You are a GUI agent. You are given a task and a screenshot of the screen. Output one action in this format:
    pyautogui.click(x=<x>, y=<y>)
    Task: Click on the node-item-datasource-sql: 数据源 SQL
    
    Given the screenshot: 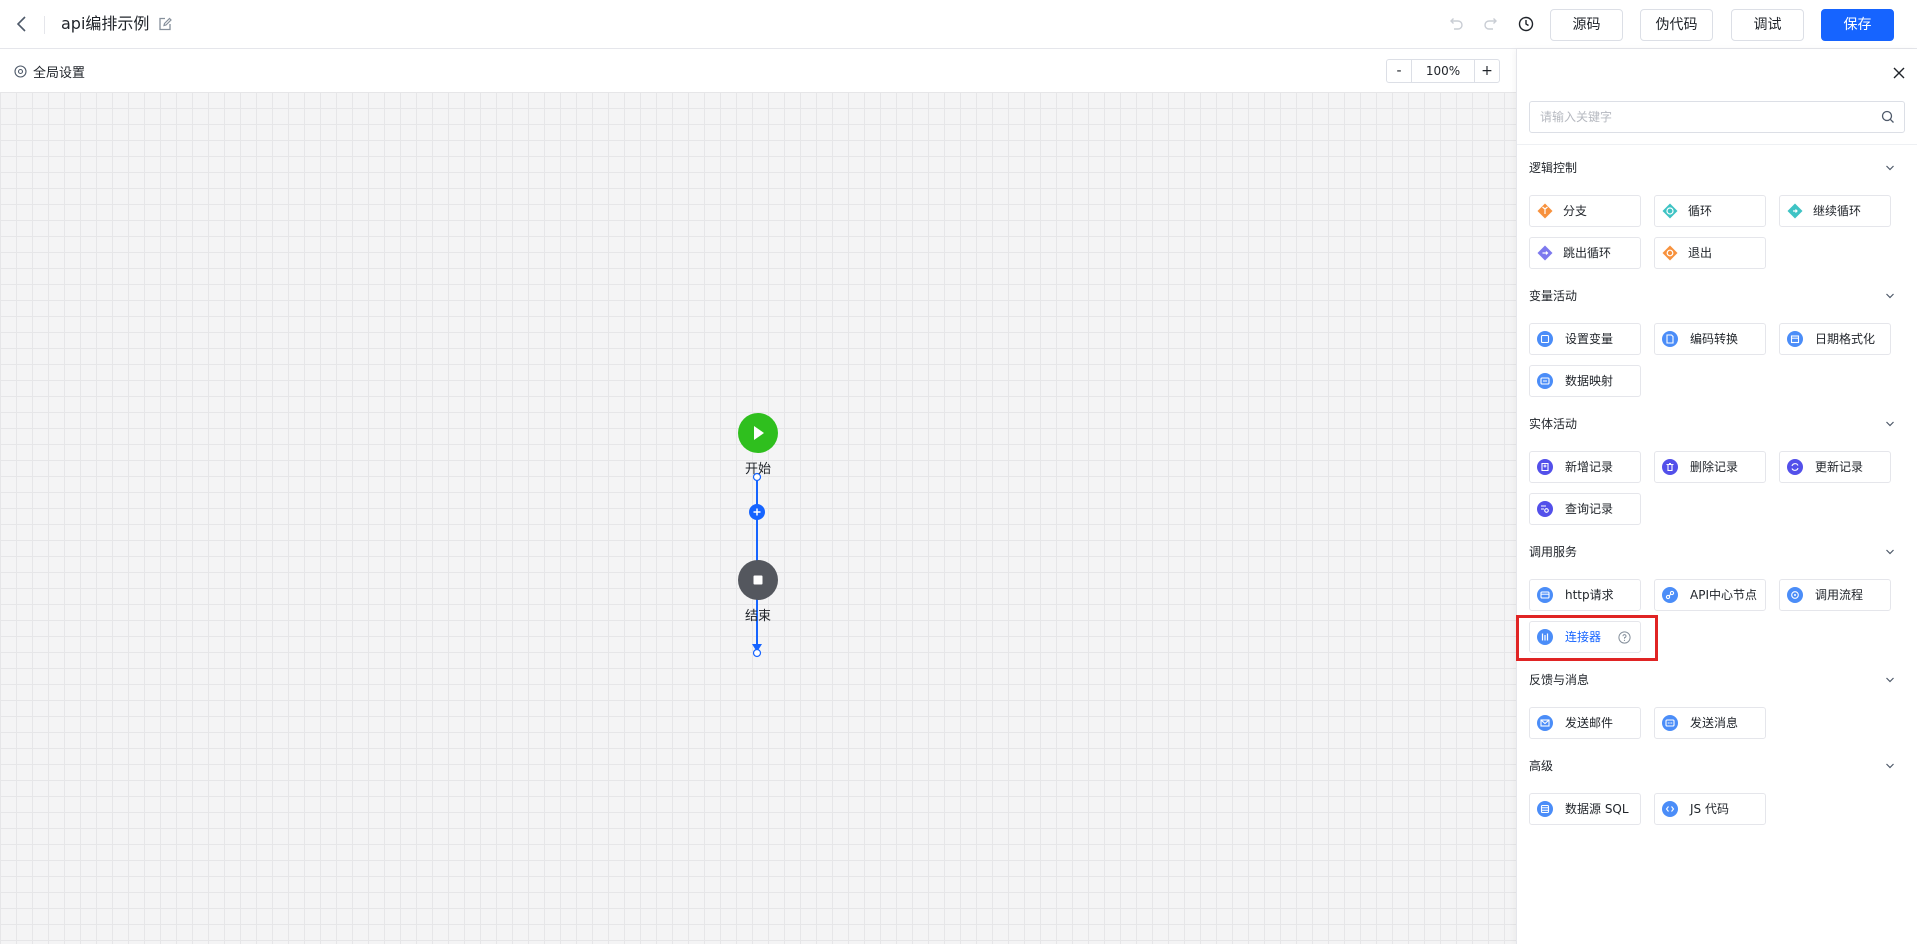 What is the action you would take?
    pyautogui.click(x=1585, y=809)
    